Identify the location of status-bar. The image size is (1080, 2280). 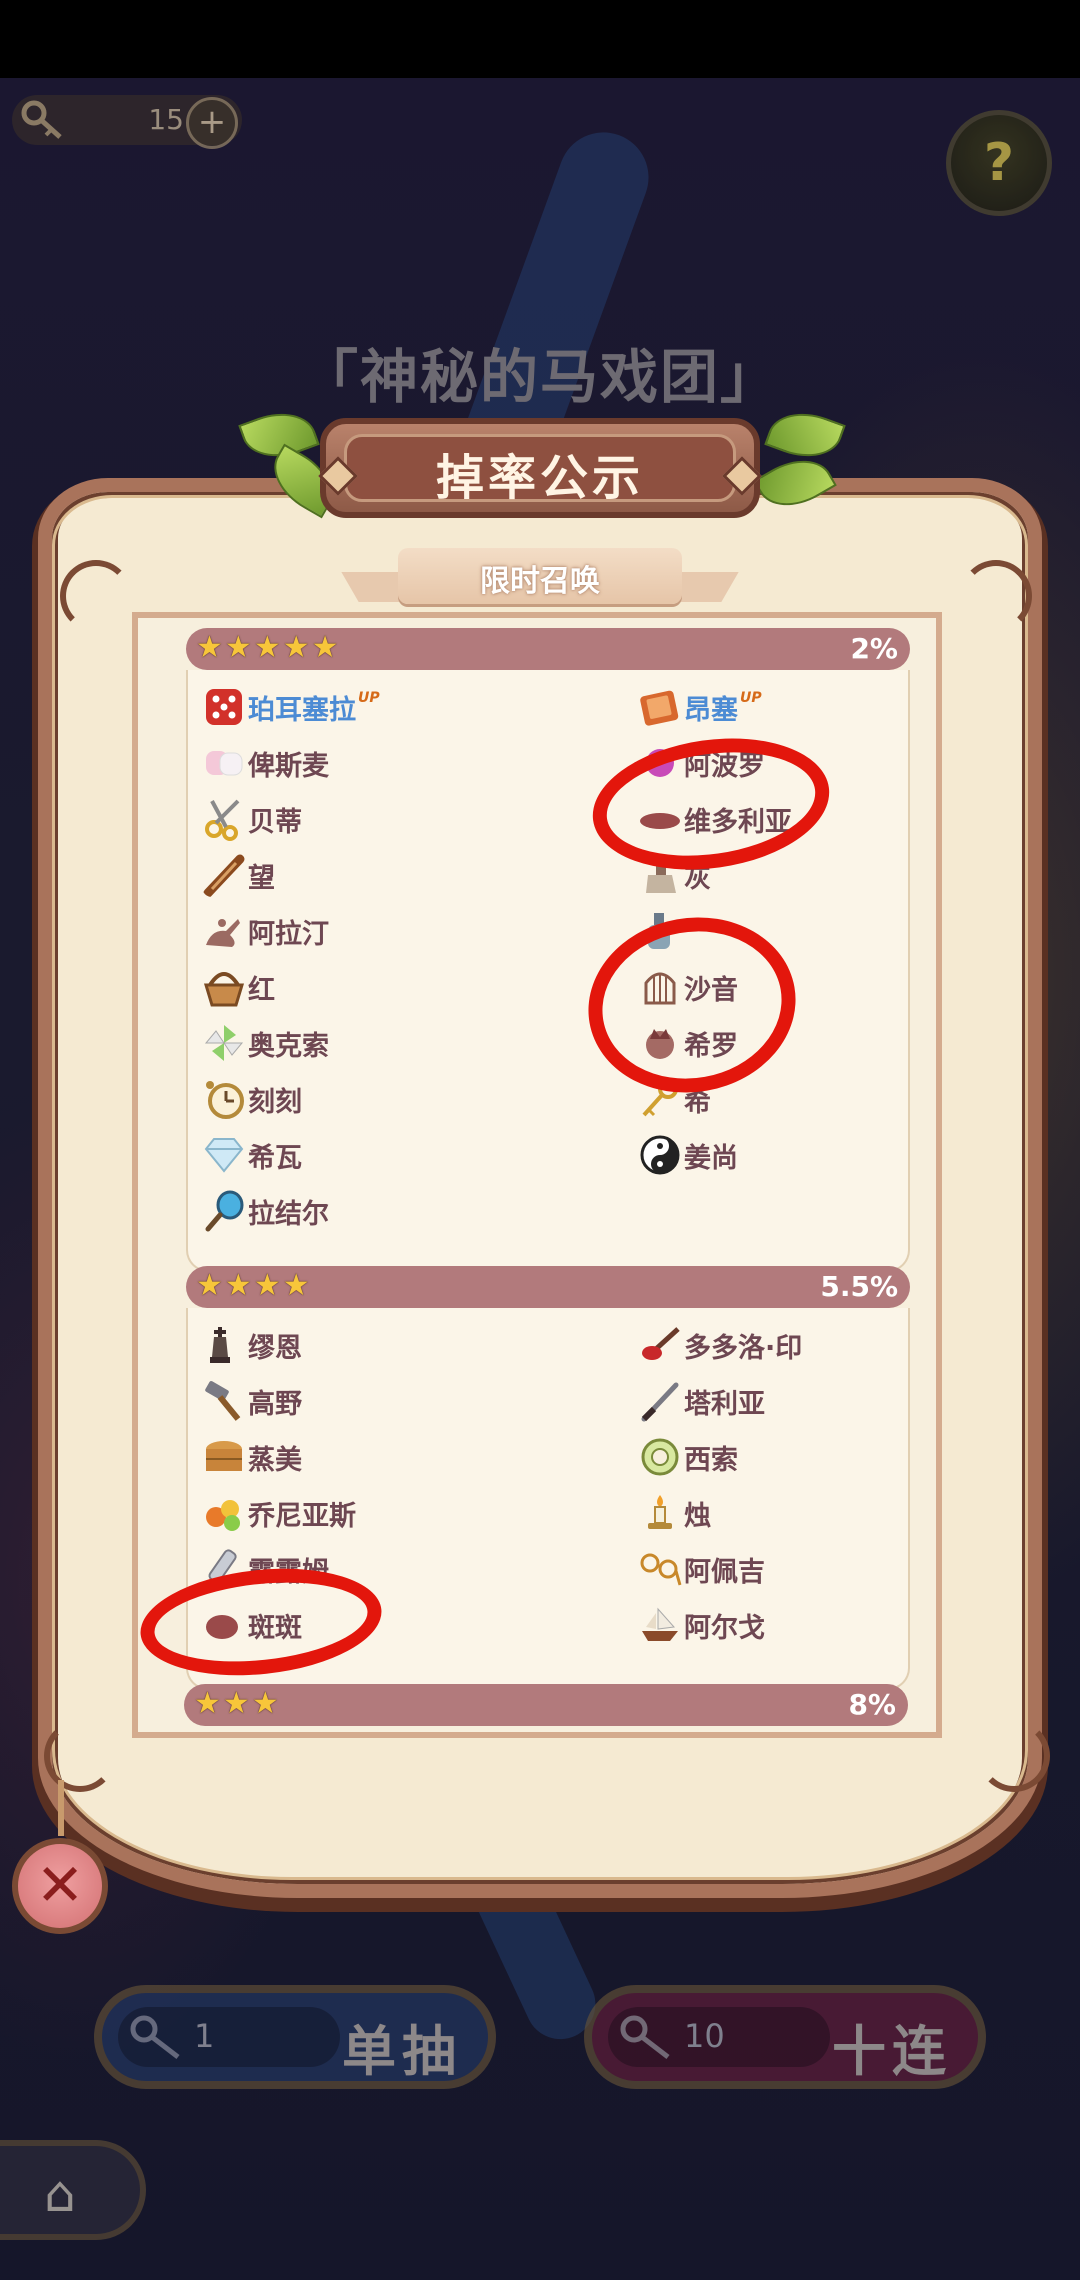
(540, 39).